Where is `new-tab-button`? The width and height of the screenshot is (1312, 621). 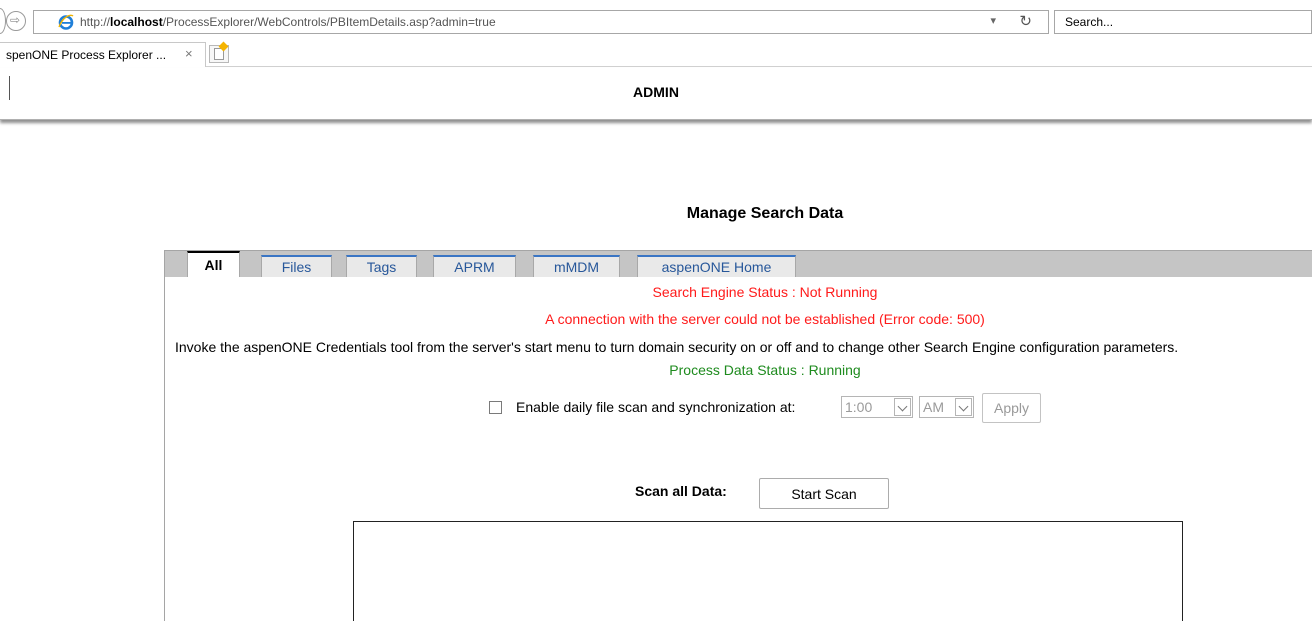
new-tab-button is located at coordinates (219, 52).